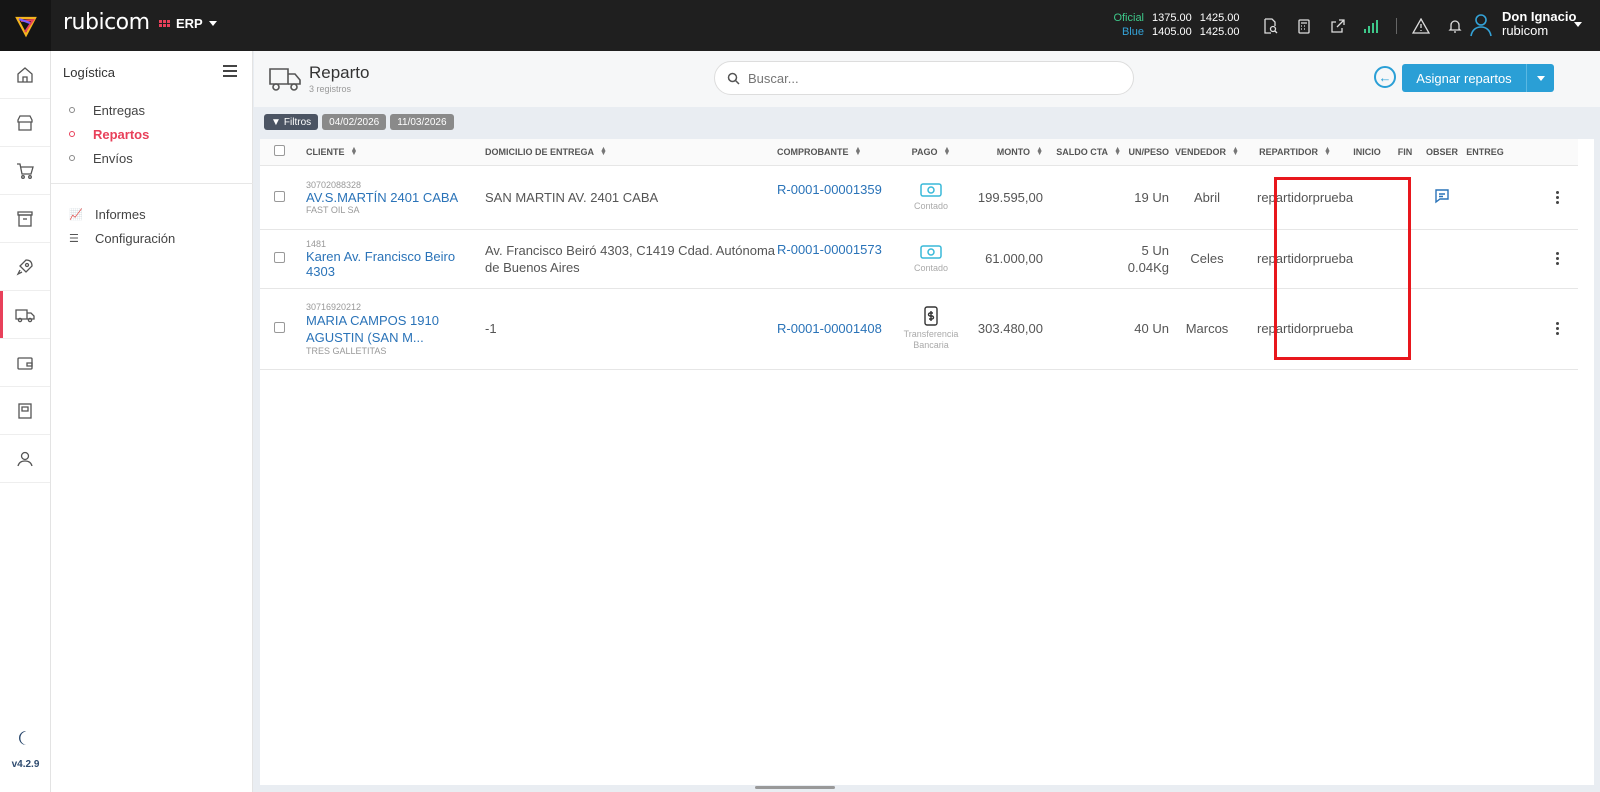  I want to click on document-search-icon, so click(1270, 26).